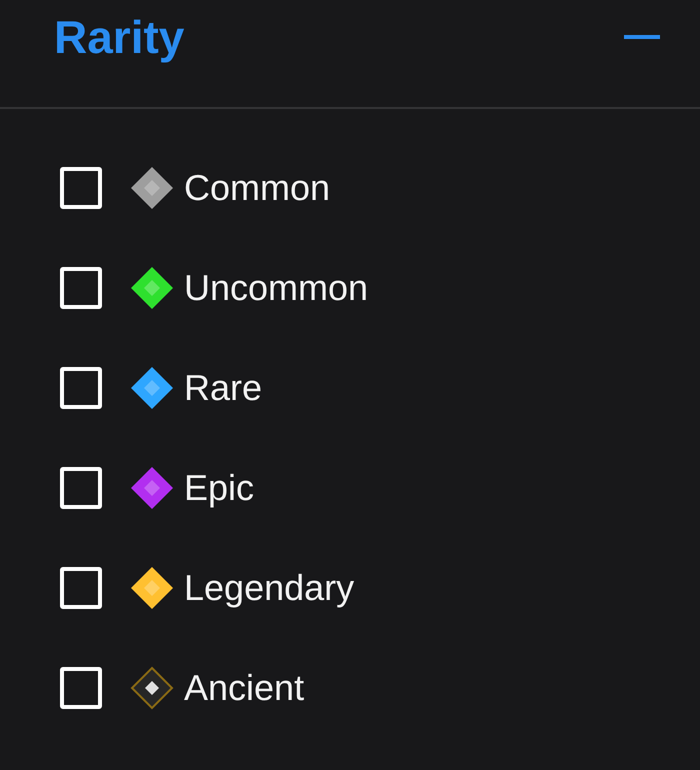 The width and height of the screenshot is (700, 770). I want to click on rarity-label: Rare, so click(223, 388).